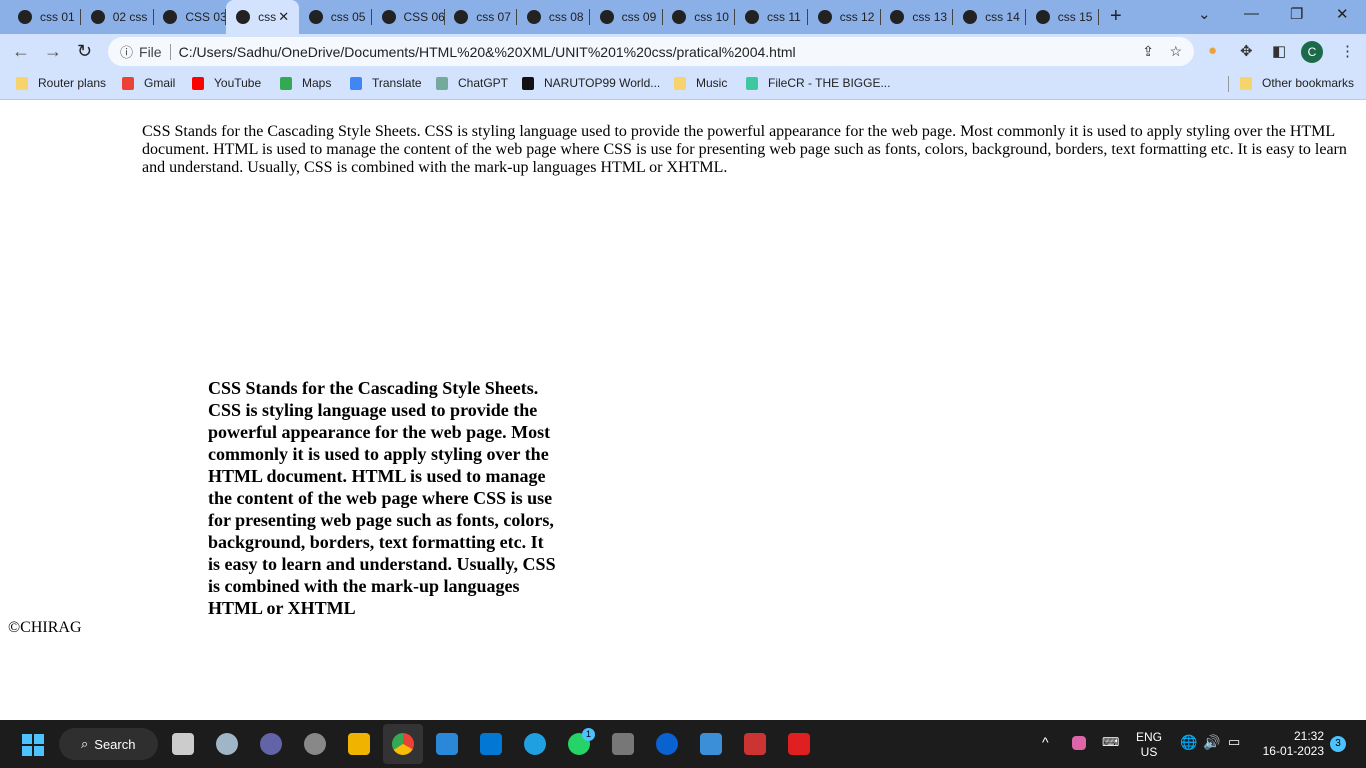 The image size is (1366, 768). What do you see at coordinates (359, 744) in the screenshot?
I see `file-explorer-icon` at bounding box center [359, 744].